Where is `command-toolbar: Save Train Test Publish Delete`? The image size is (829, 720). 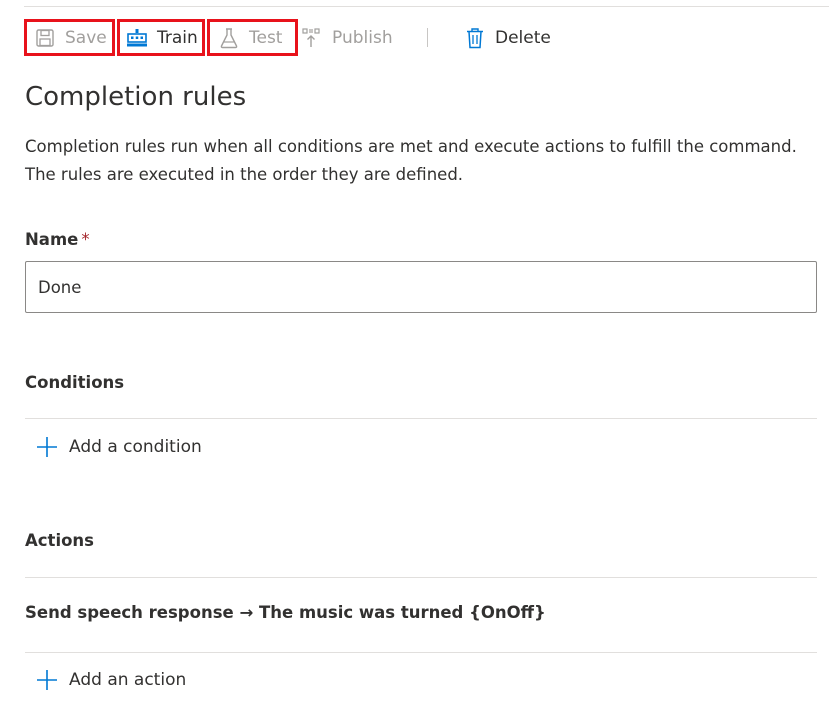 command-toolbar: Save Train Test Publish Delete is located at coordinates (424, 37).